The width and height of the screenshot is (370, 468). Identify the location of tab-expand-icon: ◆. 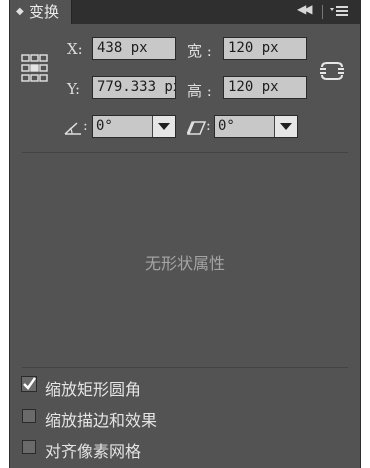
(20, 12).